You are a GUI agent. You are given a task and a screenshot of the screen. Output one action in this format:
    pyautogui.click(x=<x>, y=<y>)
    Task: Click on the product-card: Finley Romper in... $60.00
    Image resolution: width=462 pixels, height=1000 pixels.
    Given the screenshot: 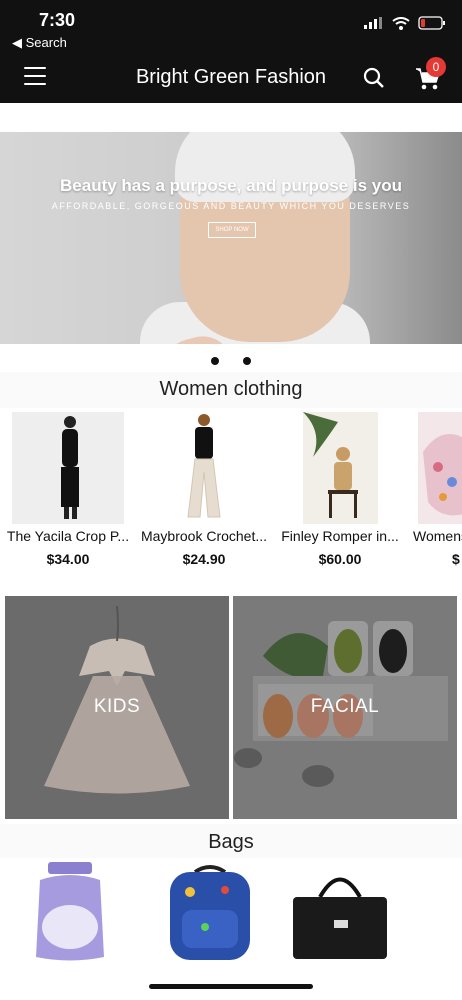 What is the action you would take?
    pyautogui.click(x=340, y=489)
    